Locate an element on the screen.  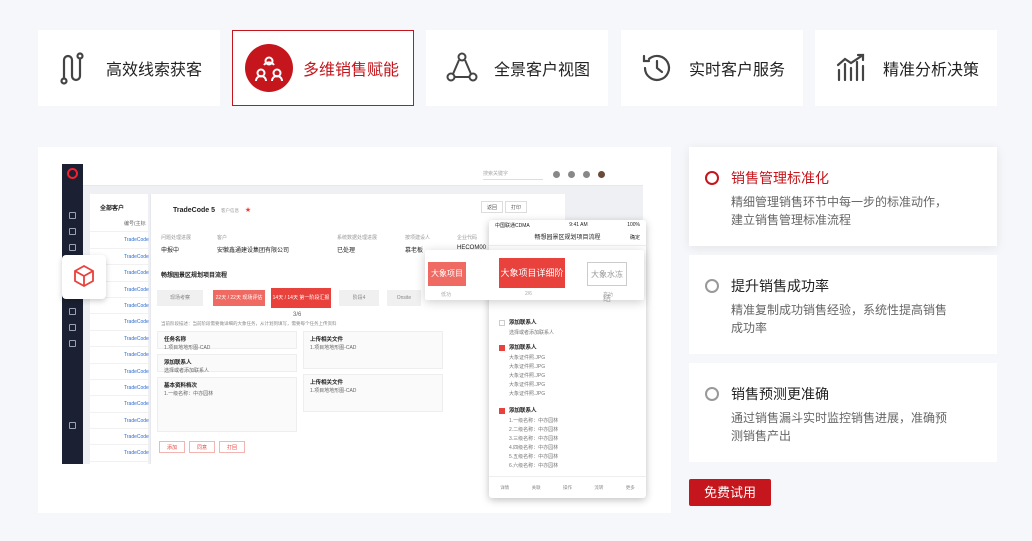
phone-tab: 详情 is located at coordinates (504, 488).